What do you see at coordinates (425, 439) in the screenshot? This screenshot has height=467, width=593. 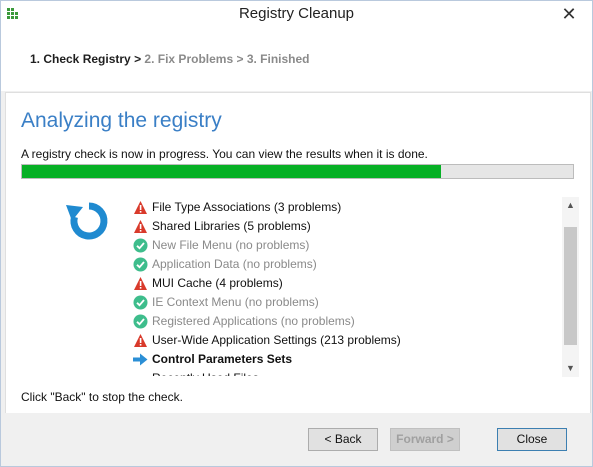 I see `forward-button: Forward >` at bounding box center [425, 439].